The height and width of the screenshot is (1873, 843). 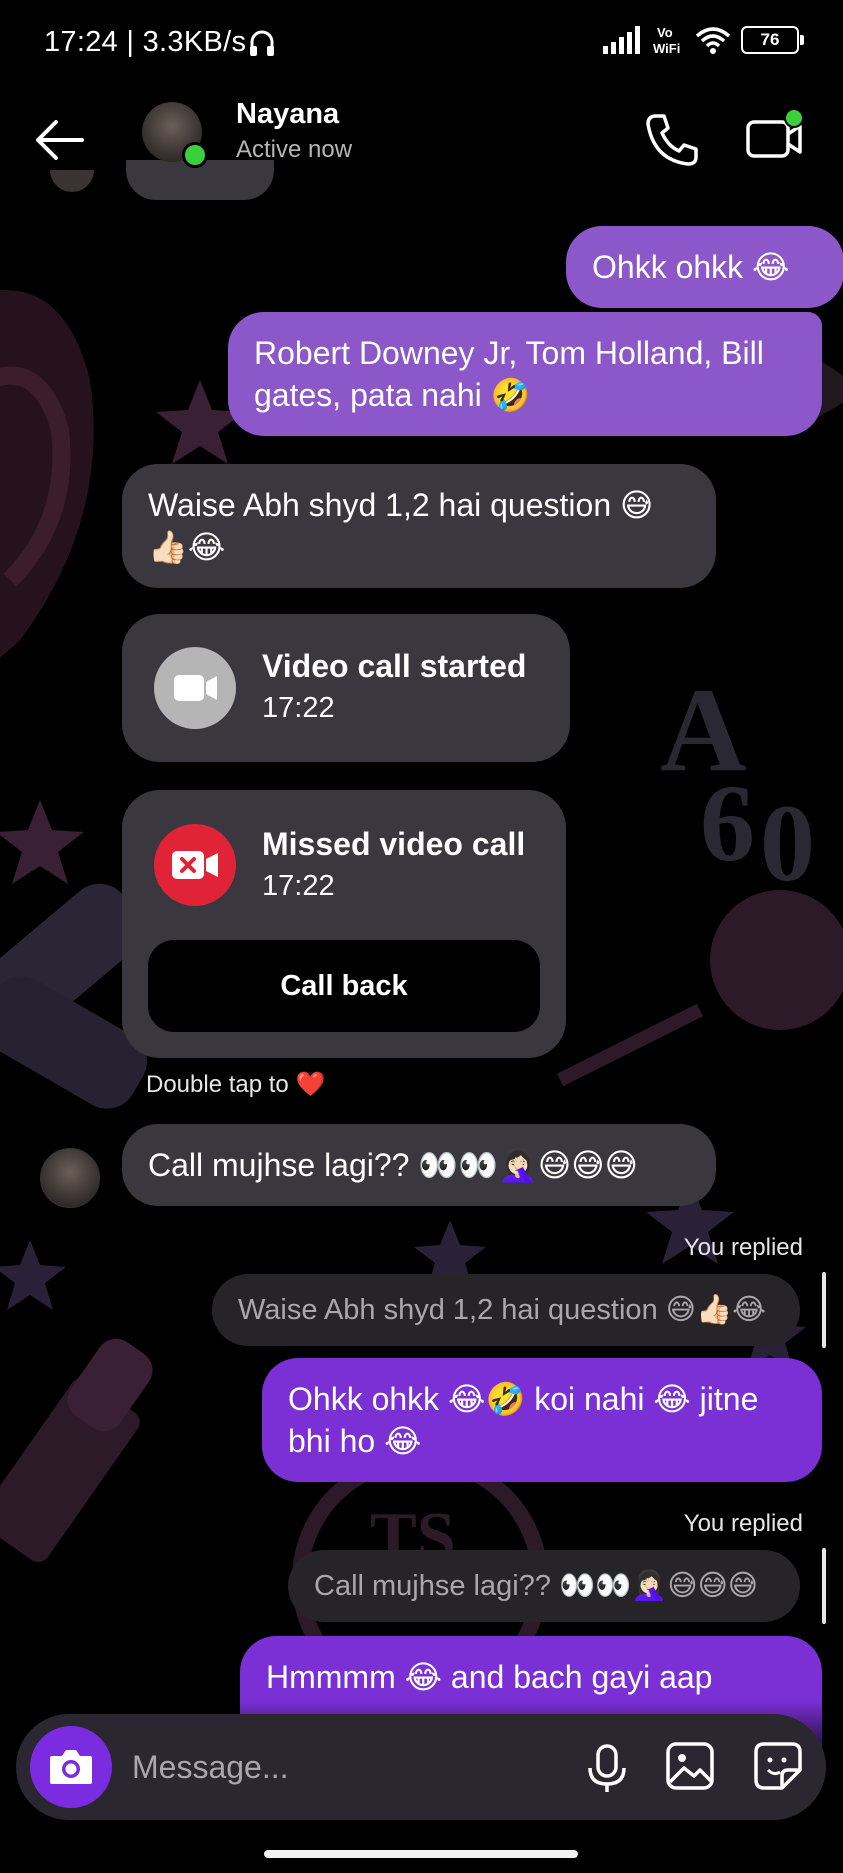 What do you see at coordinates (421, 1854) in the screenshot?
I see `home-indicator` at bounding box center [421, 1854].